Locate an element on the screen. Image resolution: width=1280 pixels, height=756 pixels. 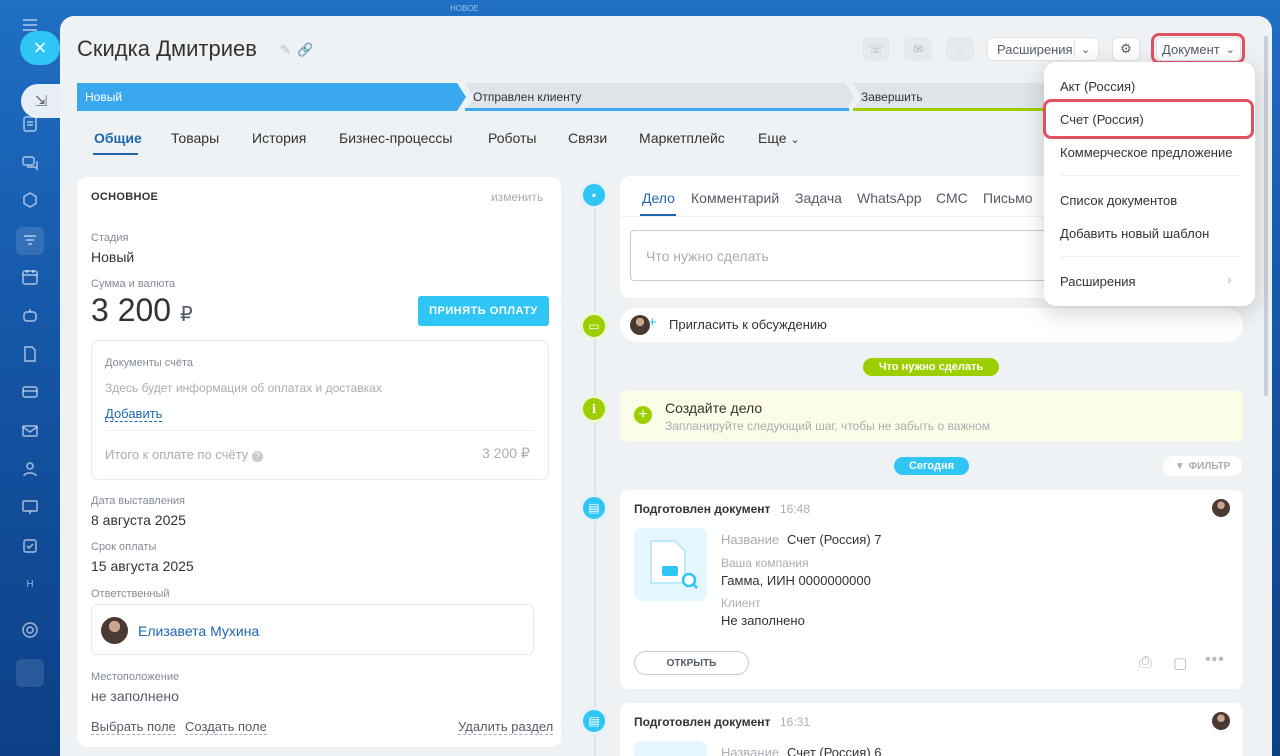
gear-icon: ⚙ is located at coordinates (1126, 49).